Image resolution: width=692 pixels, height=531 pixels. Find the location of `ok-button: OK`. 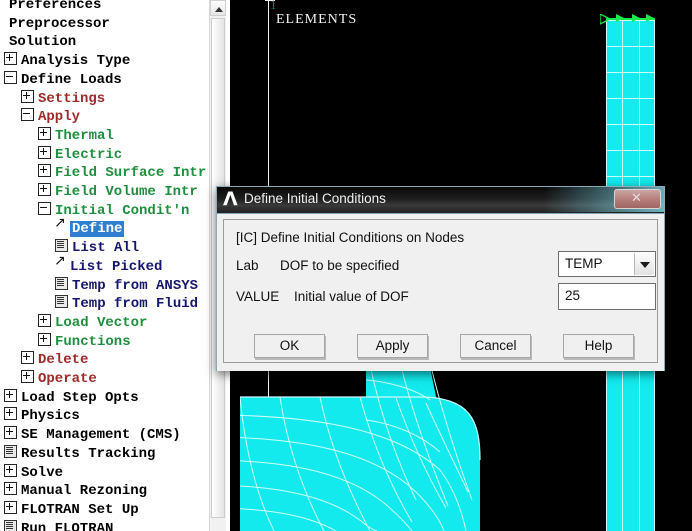

ok-button: OK is located at coordinates (289, 346).